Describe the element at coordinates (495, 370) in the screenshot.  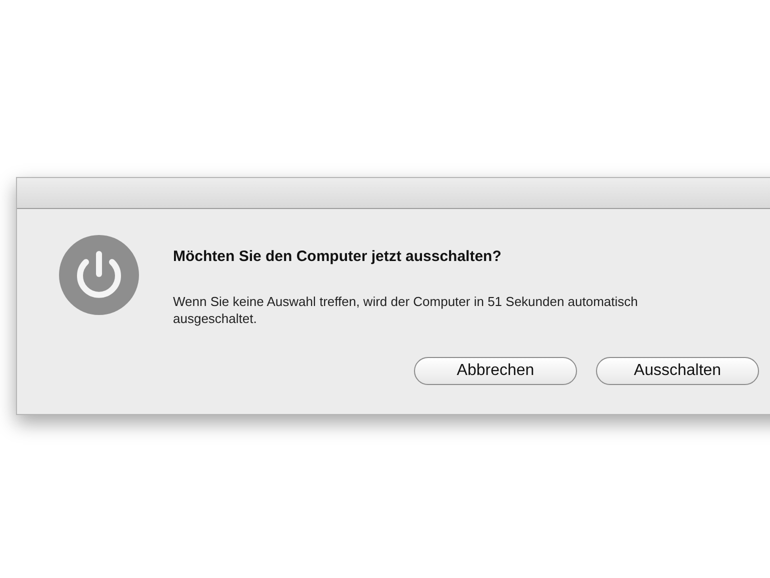
I see `dialog-button: Abbrechen` at that location.